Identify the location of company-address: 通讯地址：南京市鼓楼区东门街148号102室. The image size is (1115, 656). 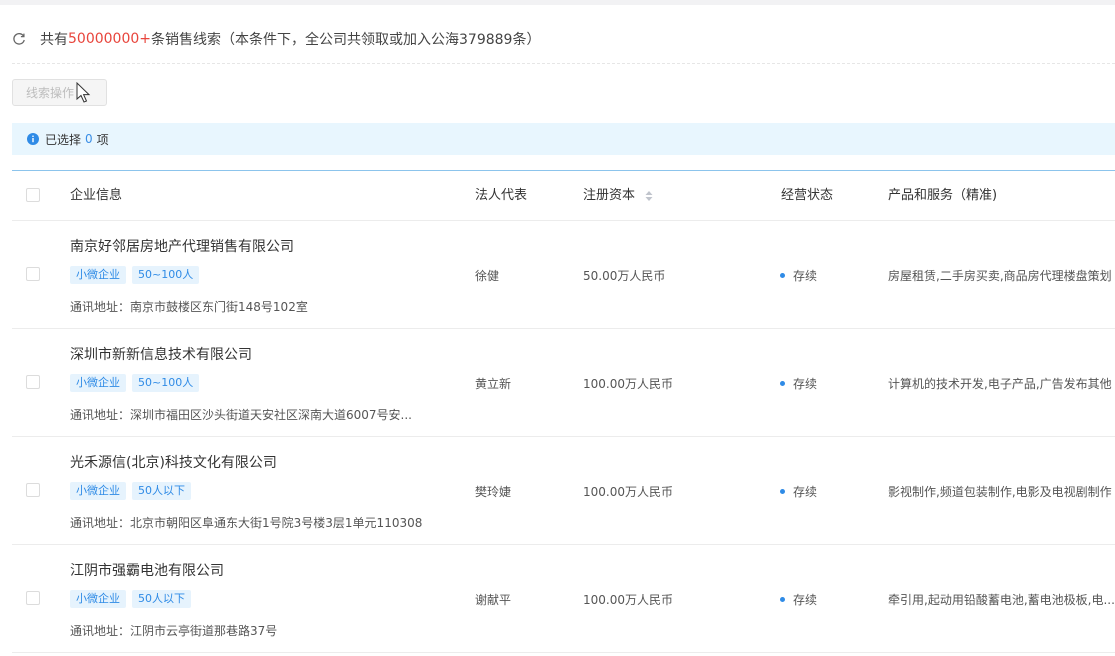
(189, 306).